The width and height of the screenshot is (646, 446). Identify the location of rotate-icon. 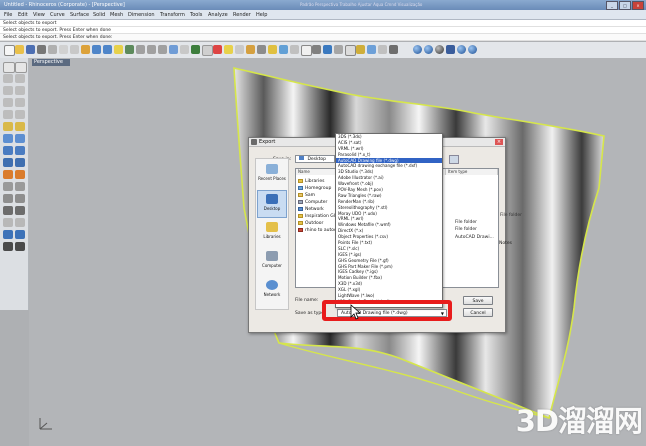
(8, 198).